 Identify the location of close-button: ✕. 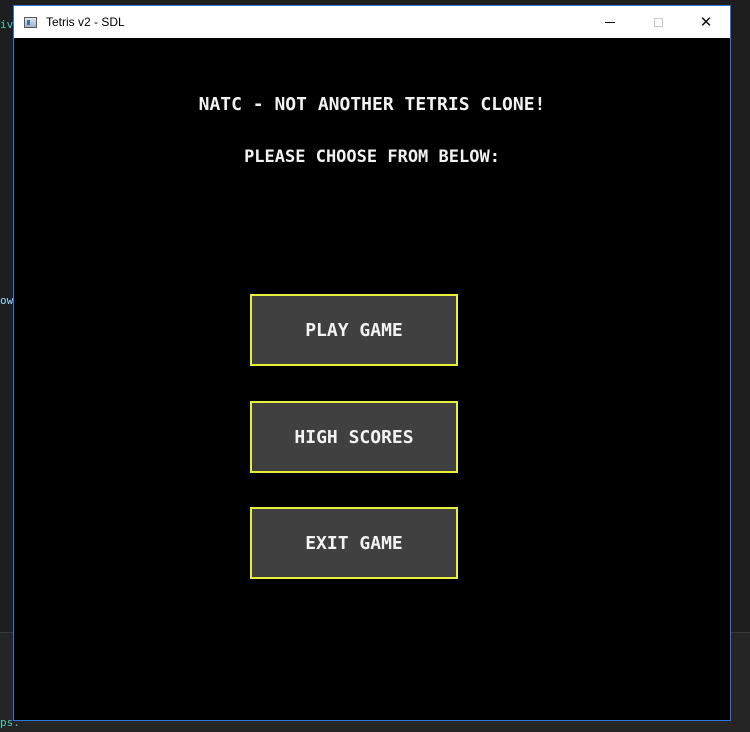
(706, 22).